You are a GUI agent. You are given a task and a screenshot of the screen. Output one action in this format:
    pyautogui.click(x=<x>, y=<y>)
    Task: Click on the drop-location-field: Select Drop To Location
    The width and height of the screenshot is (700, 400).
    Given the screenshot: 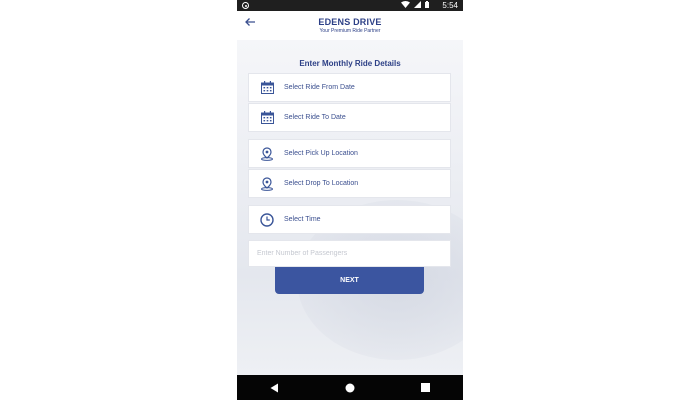 What is the action you would take?
    pyautogui.click(x=349, y=183)
    